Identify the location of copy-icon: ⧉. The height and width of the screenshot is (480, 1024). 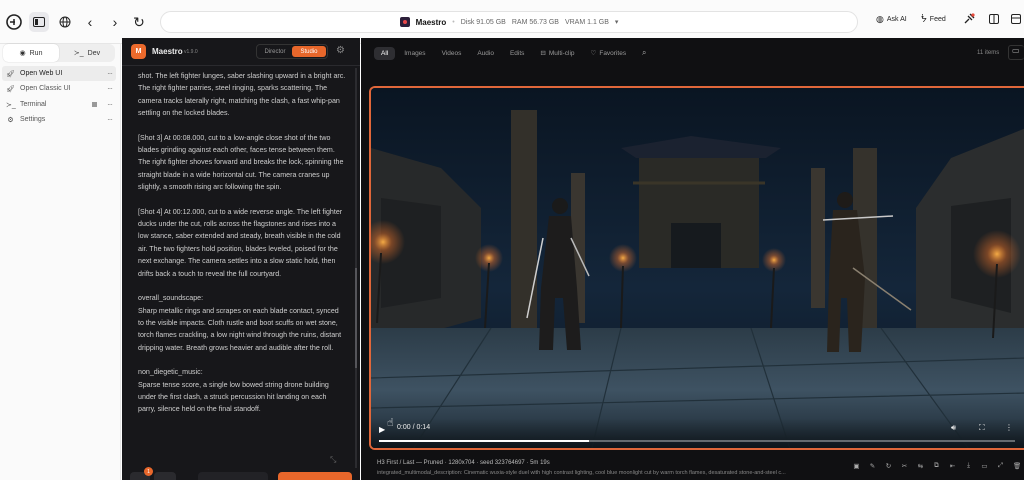
(936, 466).